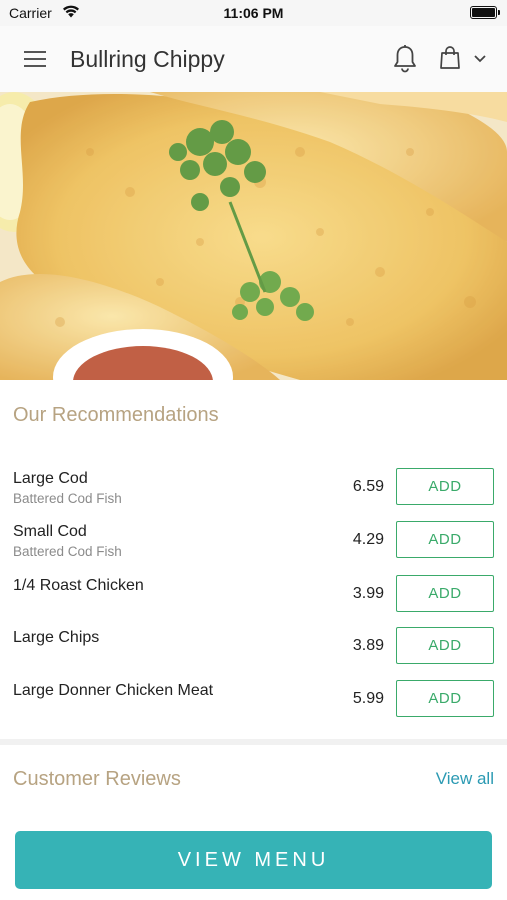  Describe the element at coordinates (253, 742) in the screenshot. I see `section-divider` at that location.